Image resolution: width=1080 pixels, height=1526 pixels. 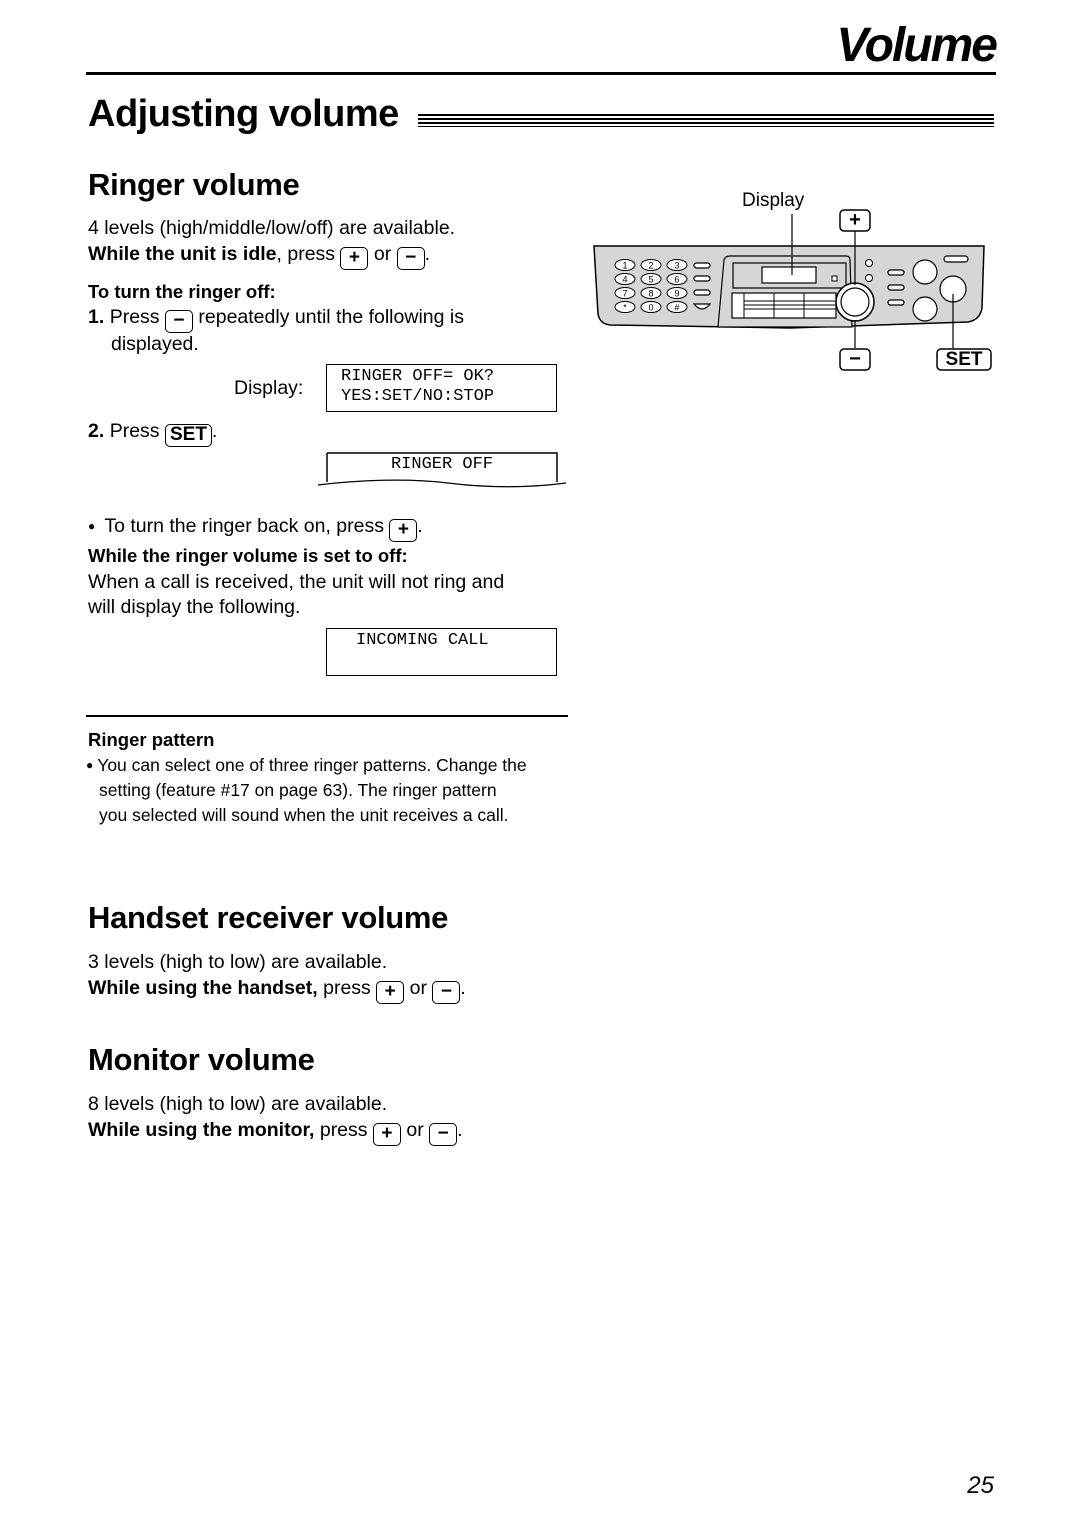 What do you see at coordinates (980, 1485) in the screenshot?
I see `page-number: 25` at bounding box center [980, 1485].